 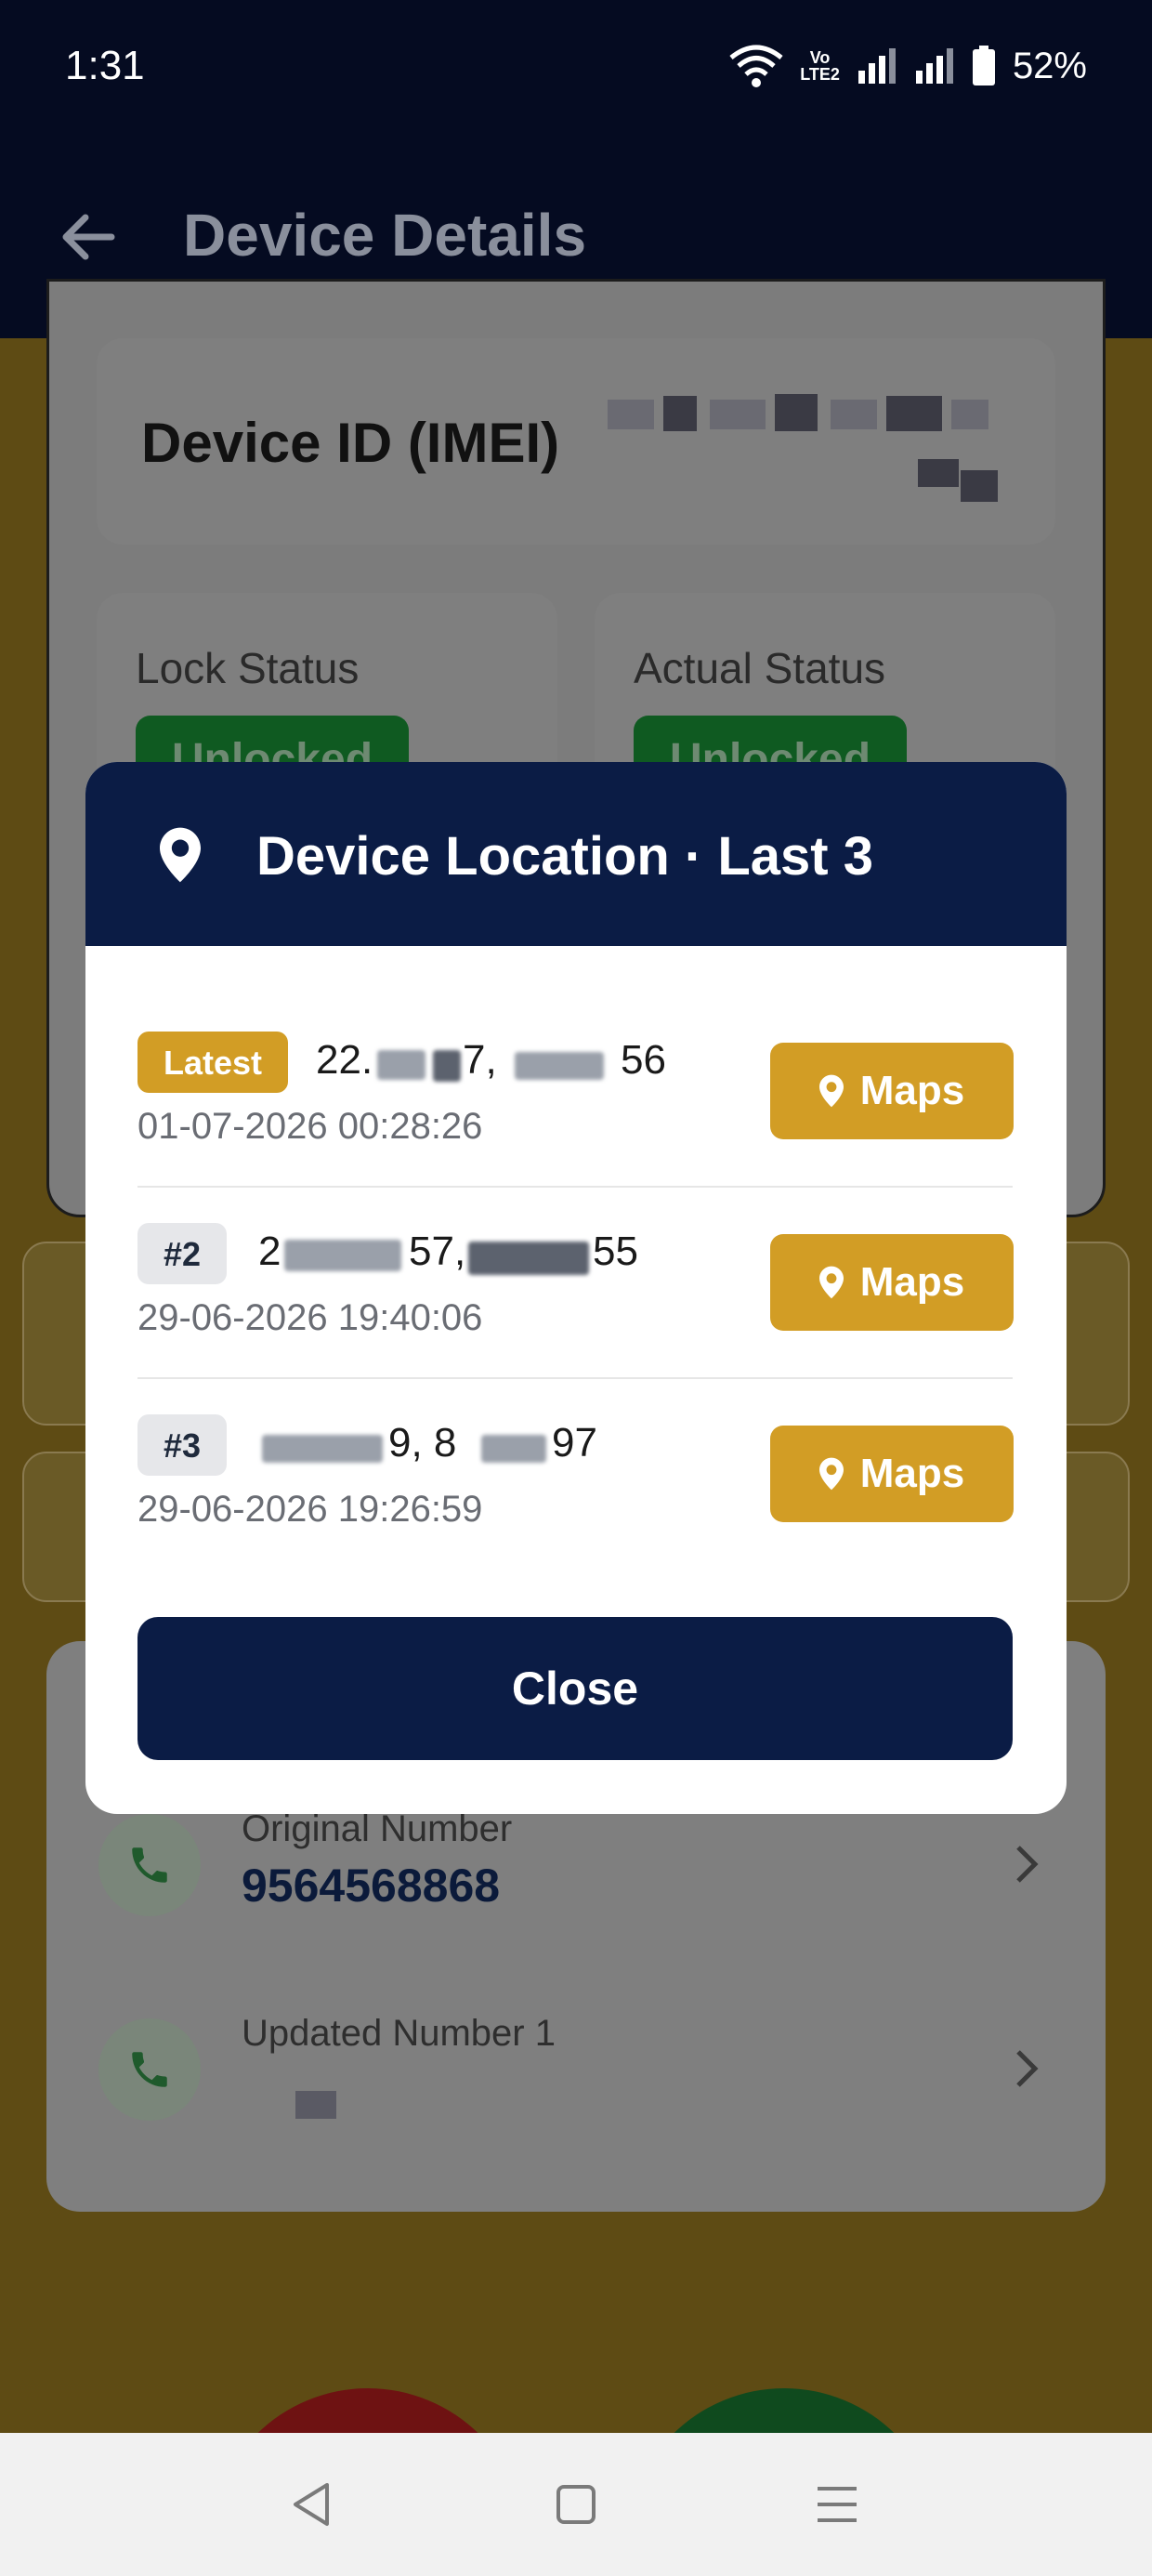 What do you see at coordinates (576, 2068) in the screenshot?
I see `phone-row-updated-1: Updated Number 1` at bounding box center [576, 2068].